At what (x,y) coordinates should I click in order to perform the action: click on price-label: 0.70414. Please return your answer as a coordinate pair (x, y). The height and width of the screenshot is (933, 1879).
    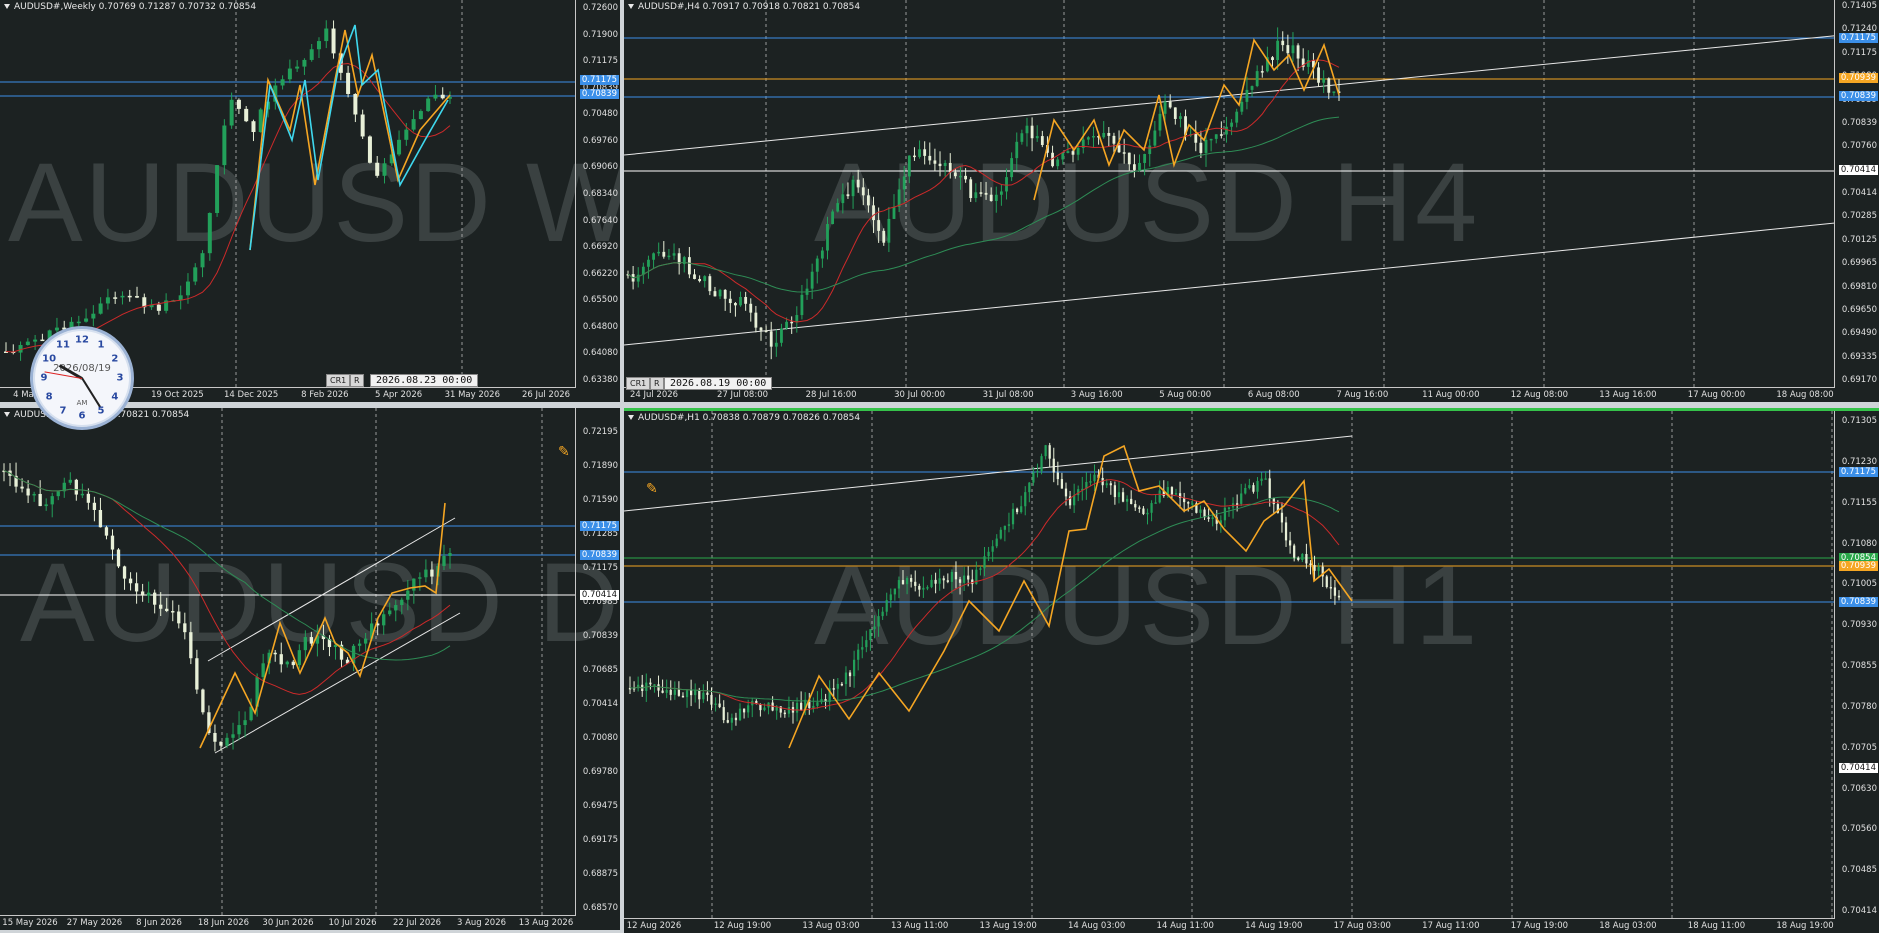
    Looking at the image, I should click on (600, 704).